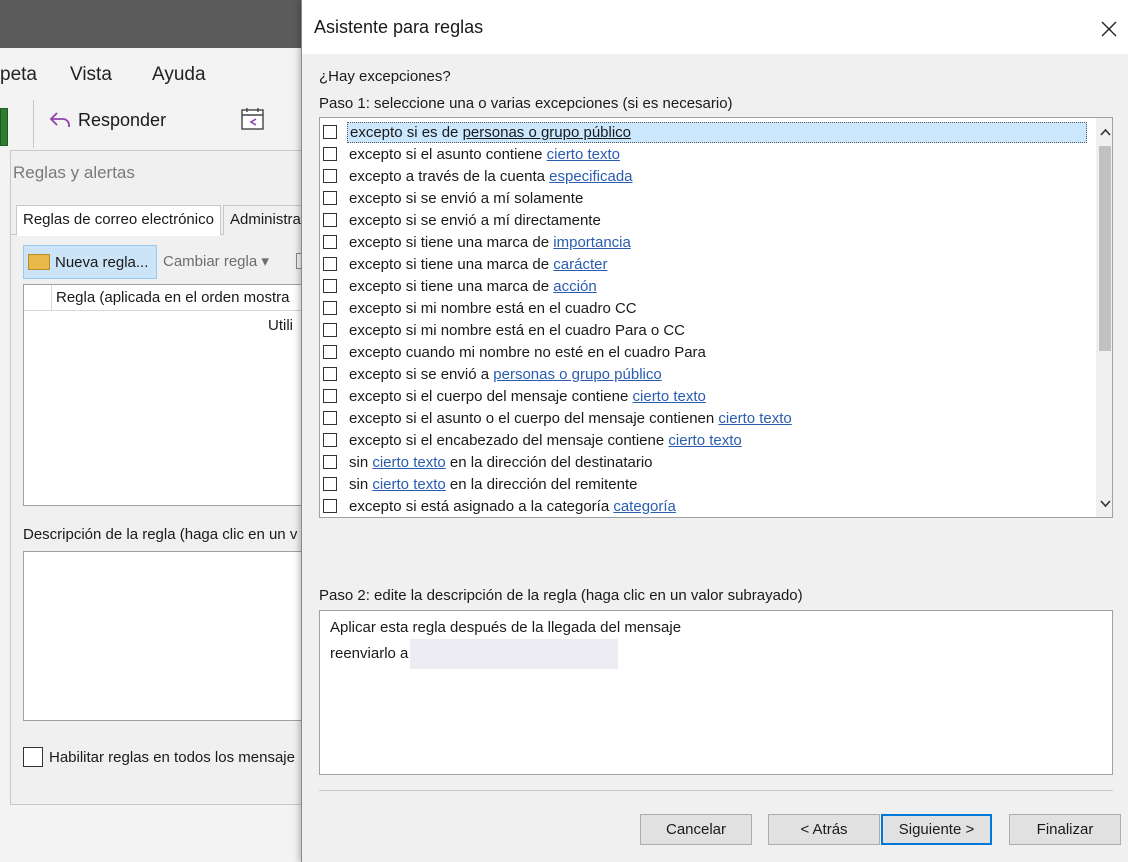 This screenshot has height=862, width=1128. Describe the element at coordinates (18, 75) in the screenshot. I see `menu-carpeta: peta` at that location.